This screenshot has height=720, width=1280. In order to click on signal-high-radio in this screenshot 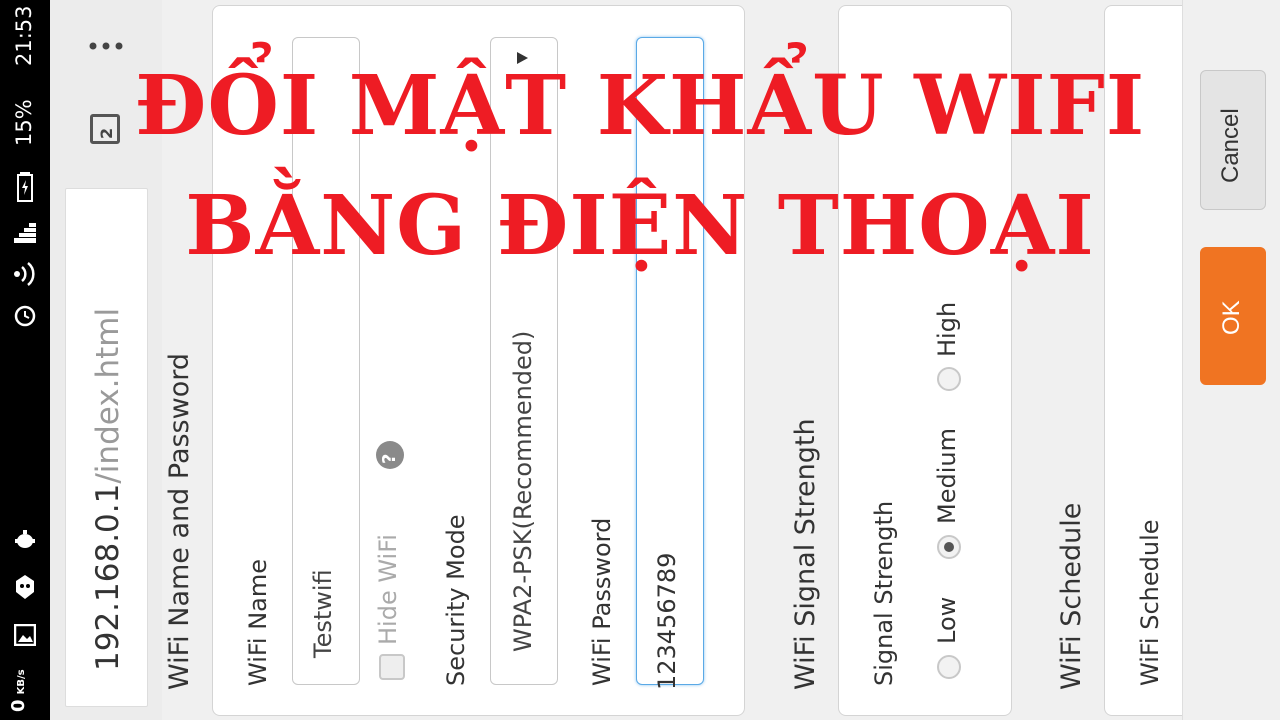, I will do `click(949, 379)`.